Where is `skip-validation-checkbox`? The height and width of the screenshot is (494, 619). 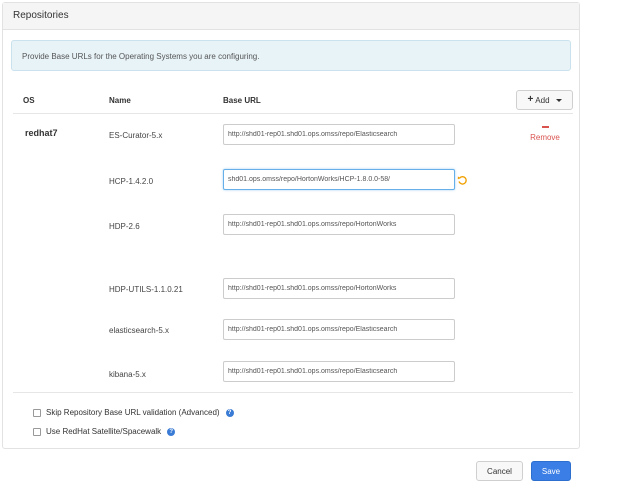 skip-validation-checkbox is located at coordinates (37, 412).